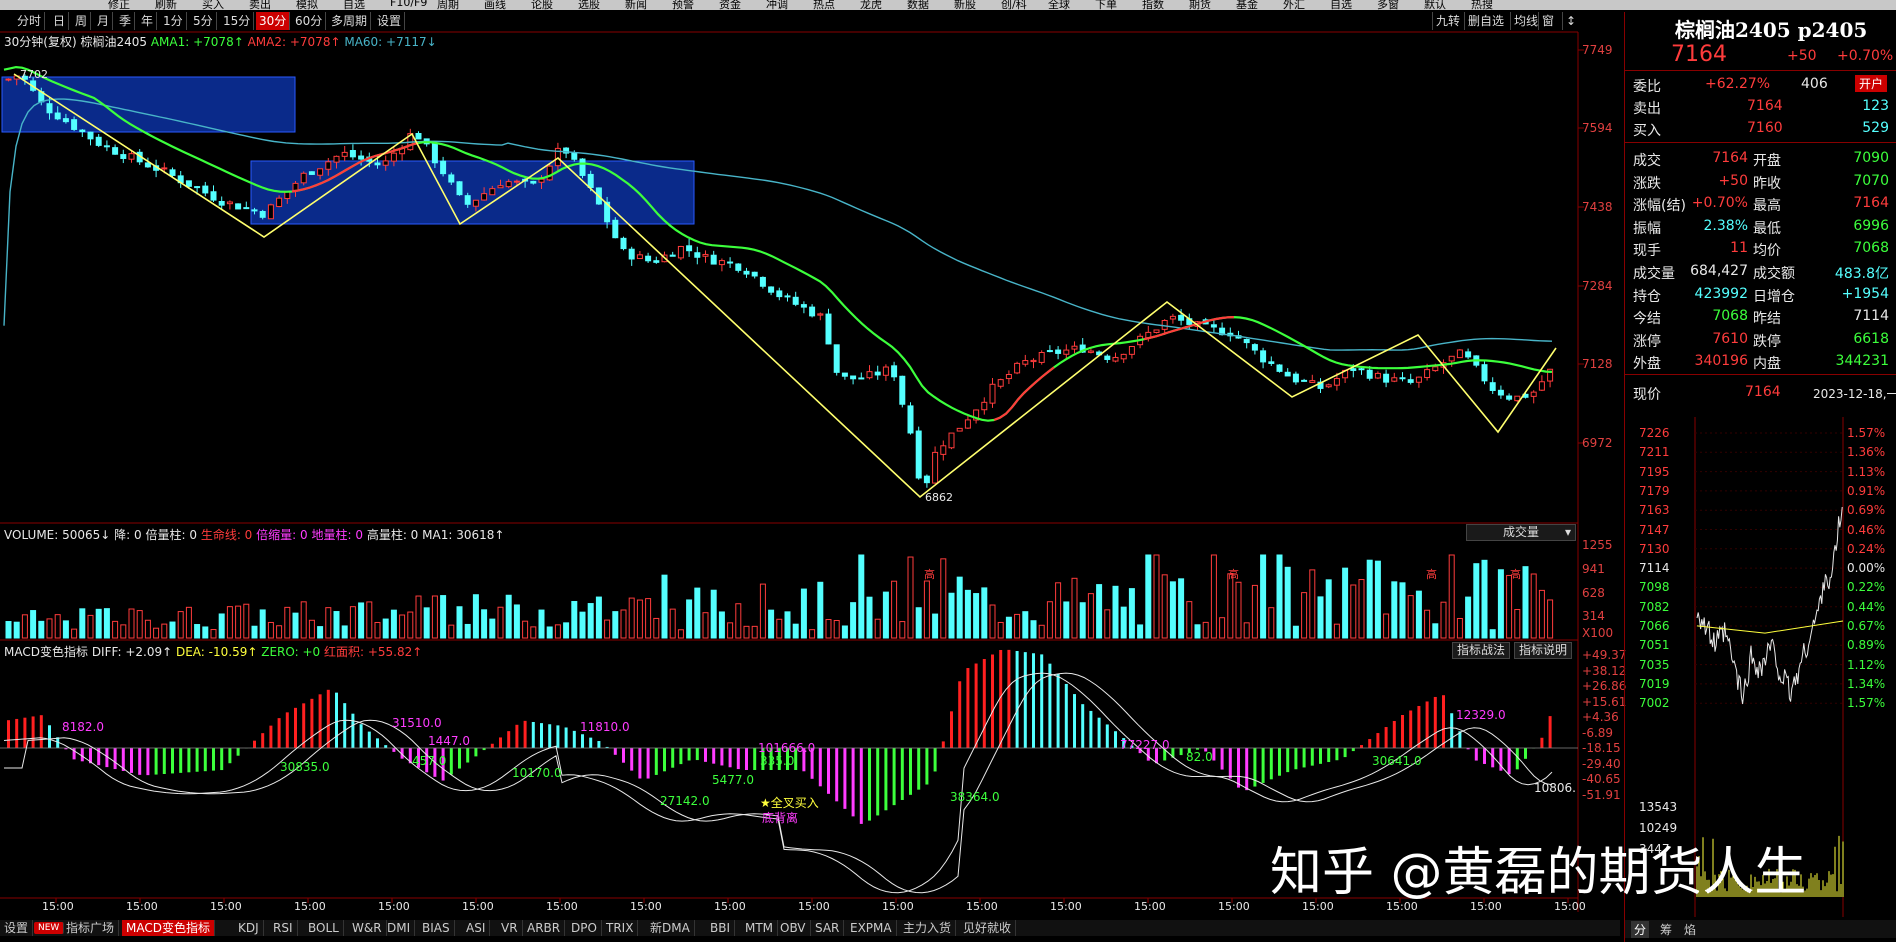 Image resolution: width=1896 pixels, height=942 pixels. I want to click on indicator-tab: BIAS, so click(436, 928).